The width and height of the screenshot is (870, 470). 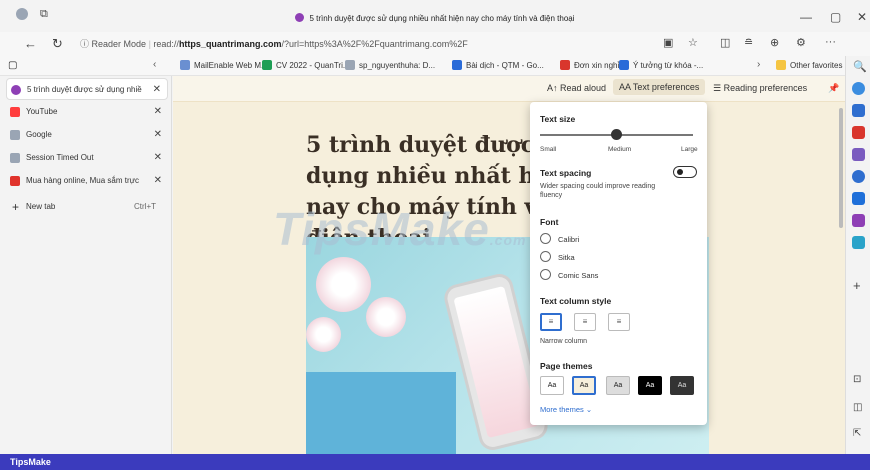 What do you see at coordinates (551, 322) in the screenshot?
I see `narrow-column-button: ≡` at bounding box center [551, 322].